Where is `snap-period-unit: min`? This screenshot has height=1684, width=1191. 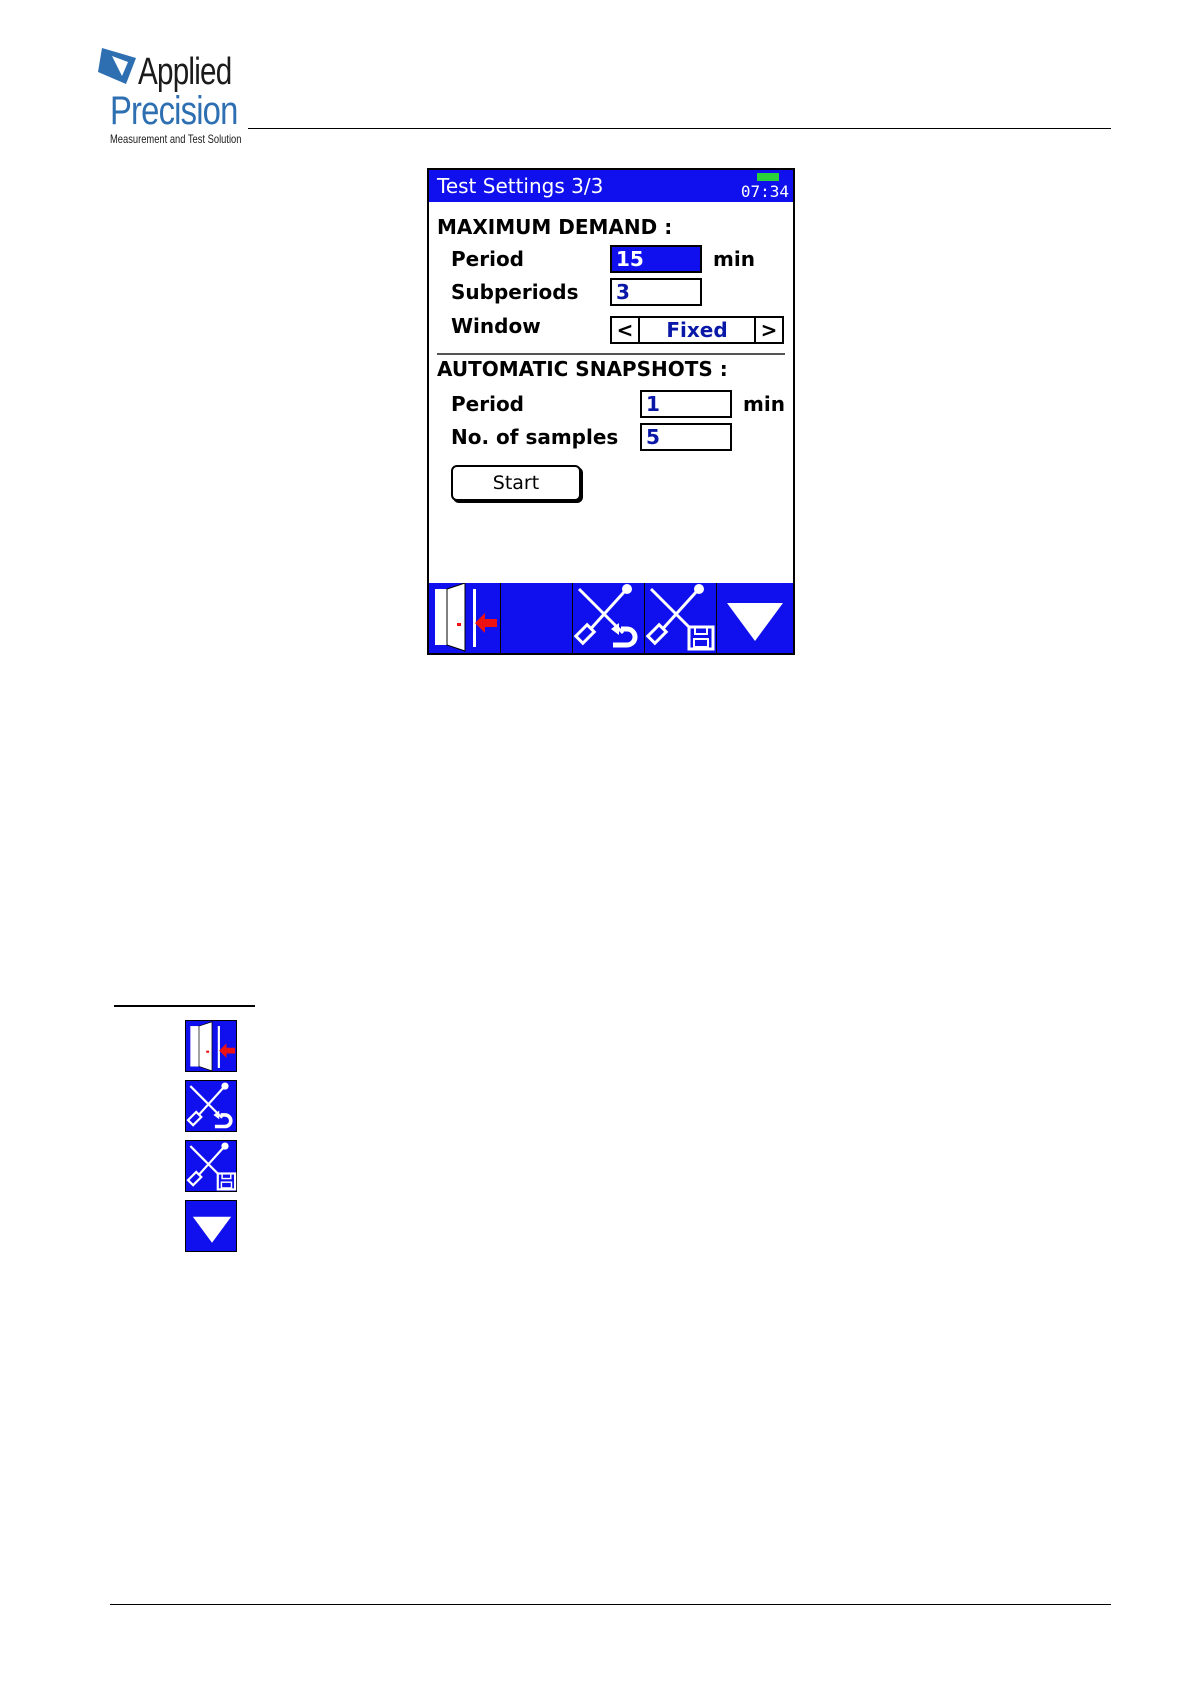
snap-period-unit: min is located at coordinates (764, 404).